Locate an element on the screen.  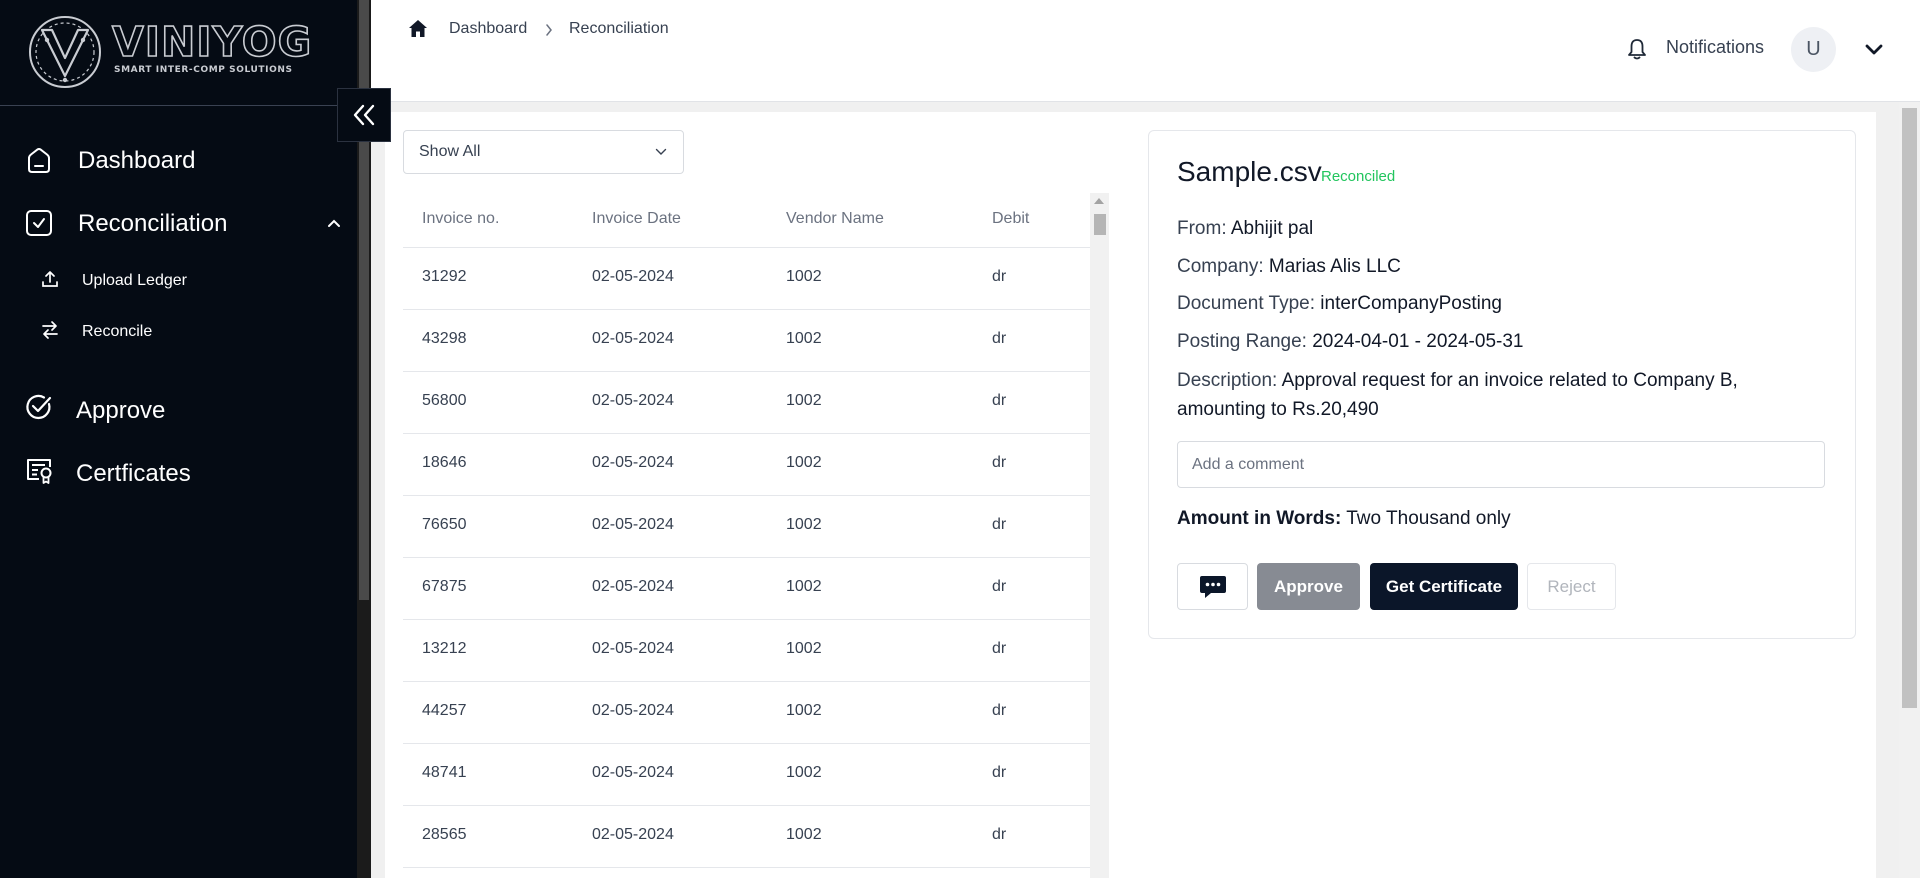
table-row: 31292 02-05-2024 1002 dr is located at coordinates (746, 278).